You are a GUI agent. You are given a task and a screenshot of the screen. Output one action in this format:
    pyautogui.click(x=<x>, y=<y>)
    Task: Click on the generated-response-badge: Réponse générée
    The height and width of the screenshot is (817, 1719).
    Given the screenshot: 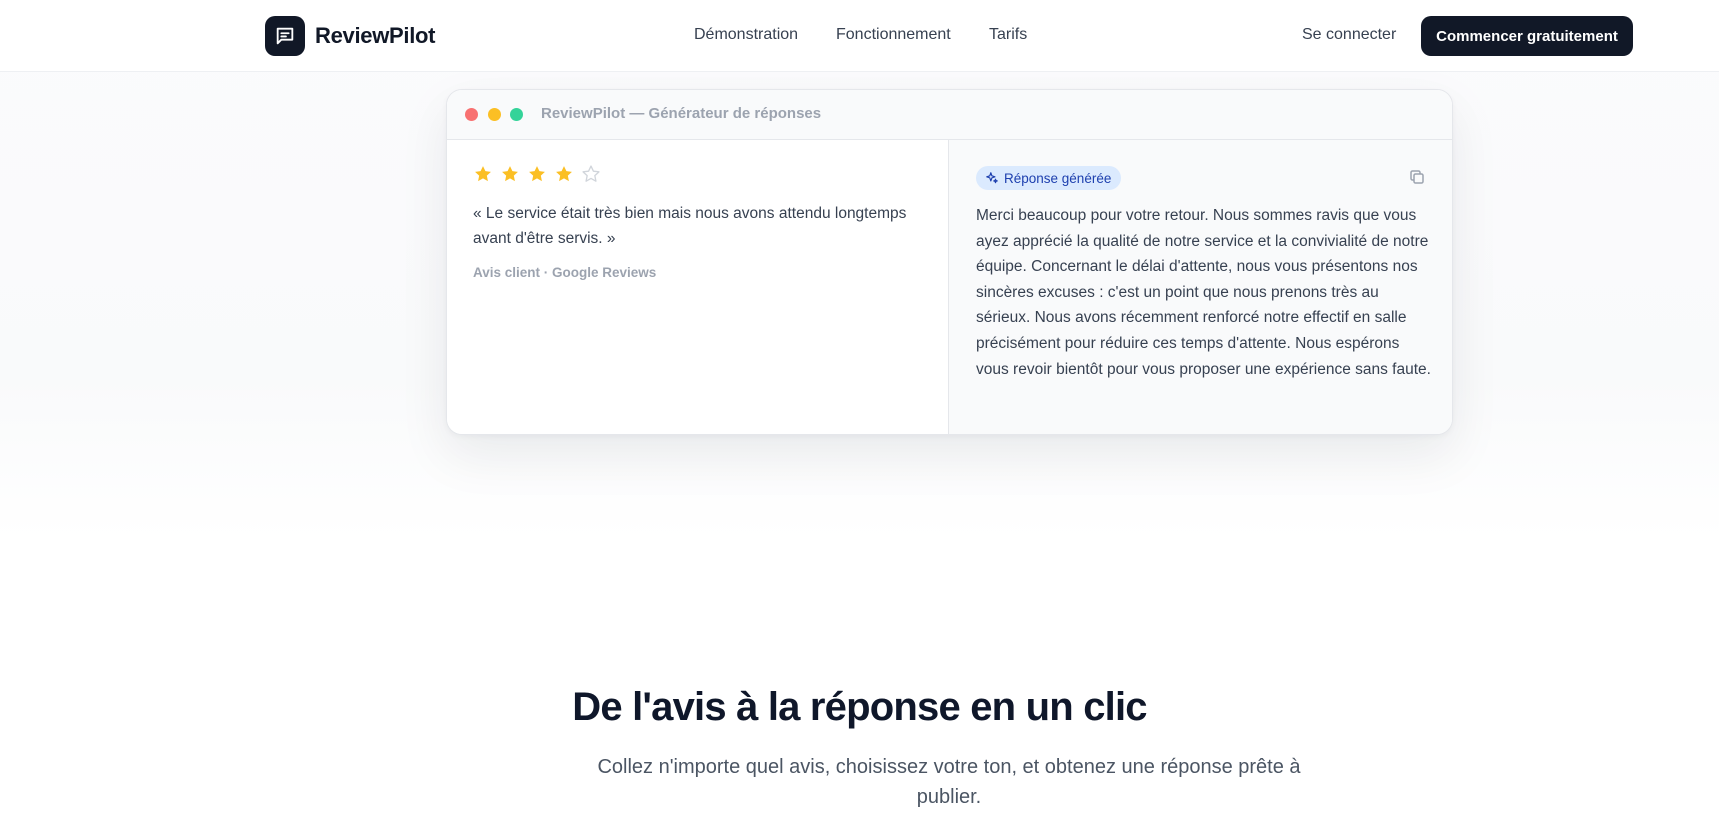 What is the action you would take?
    pyautogui.click(x=1049, y=178)
    